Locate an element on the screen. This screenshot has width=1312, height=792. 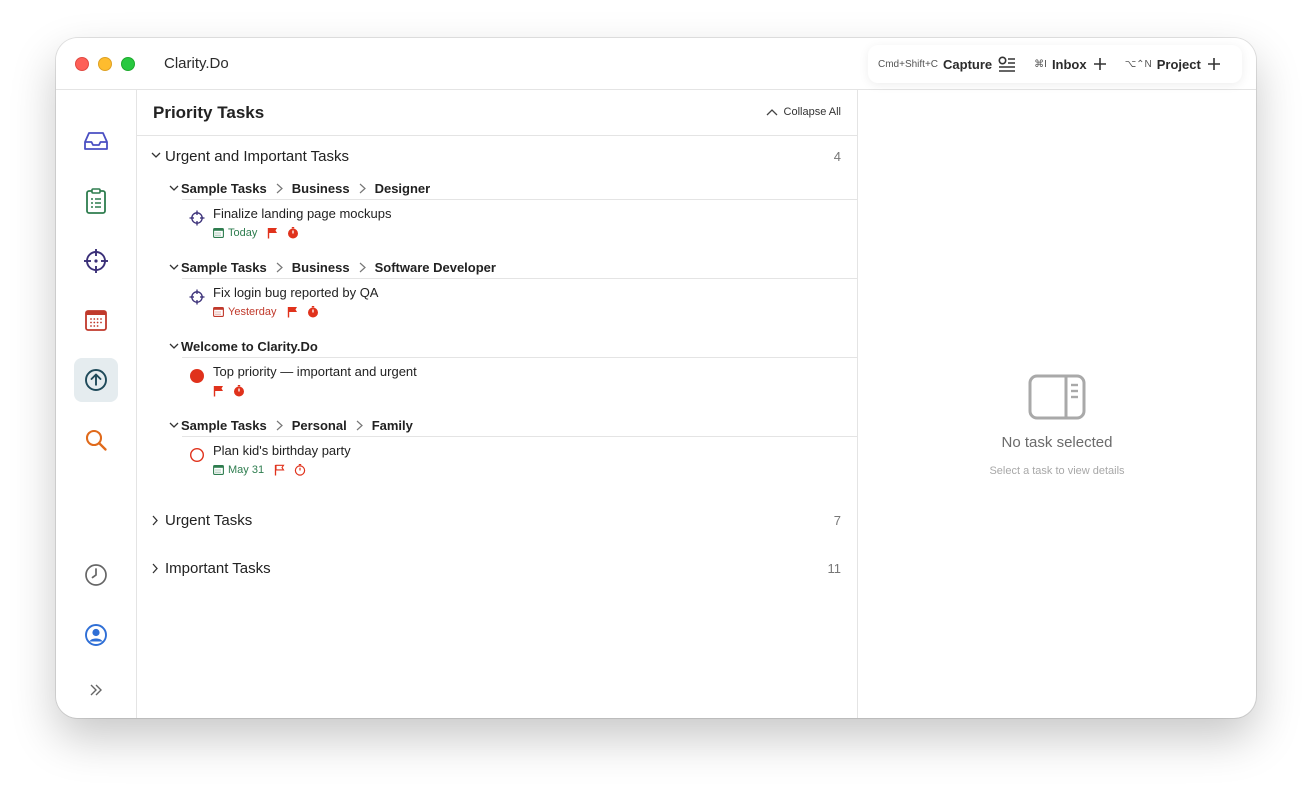
project-label: Project is located at coordinates (1178, 64).